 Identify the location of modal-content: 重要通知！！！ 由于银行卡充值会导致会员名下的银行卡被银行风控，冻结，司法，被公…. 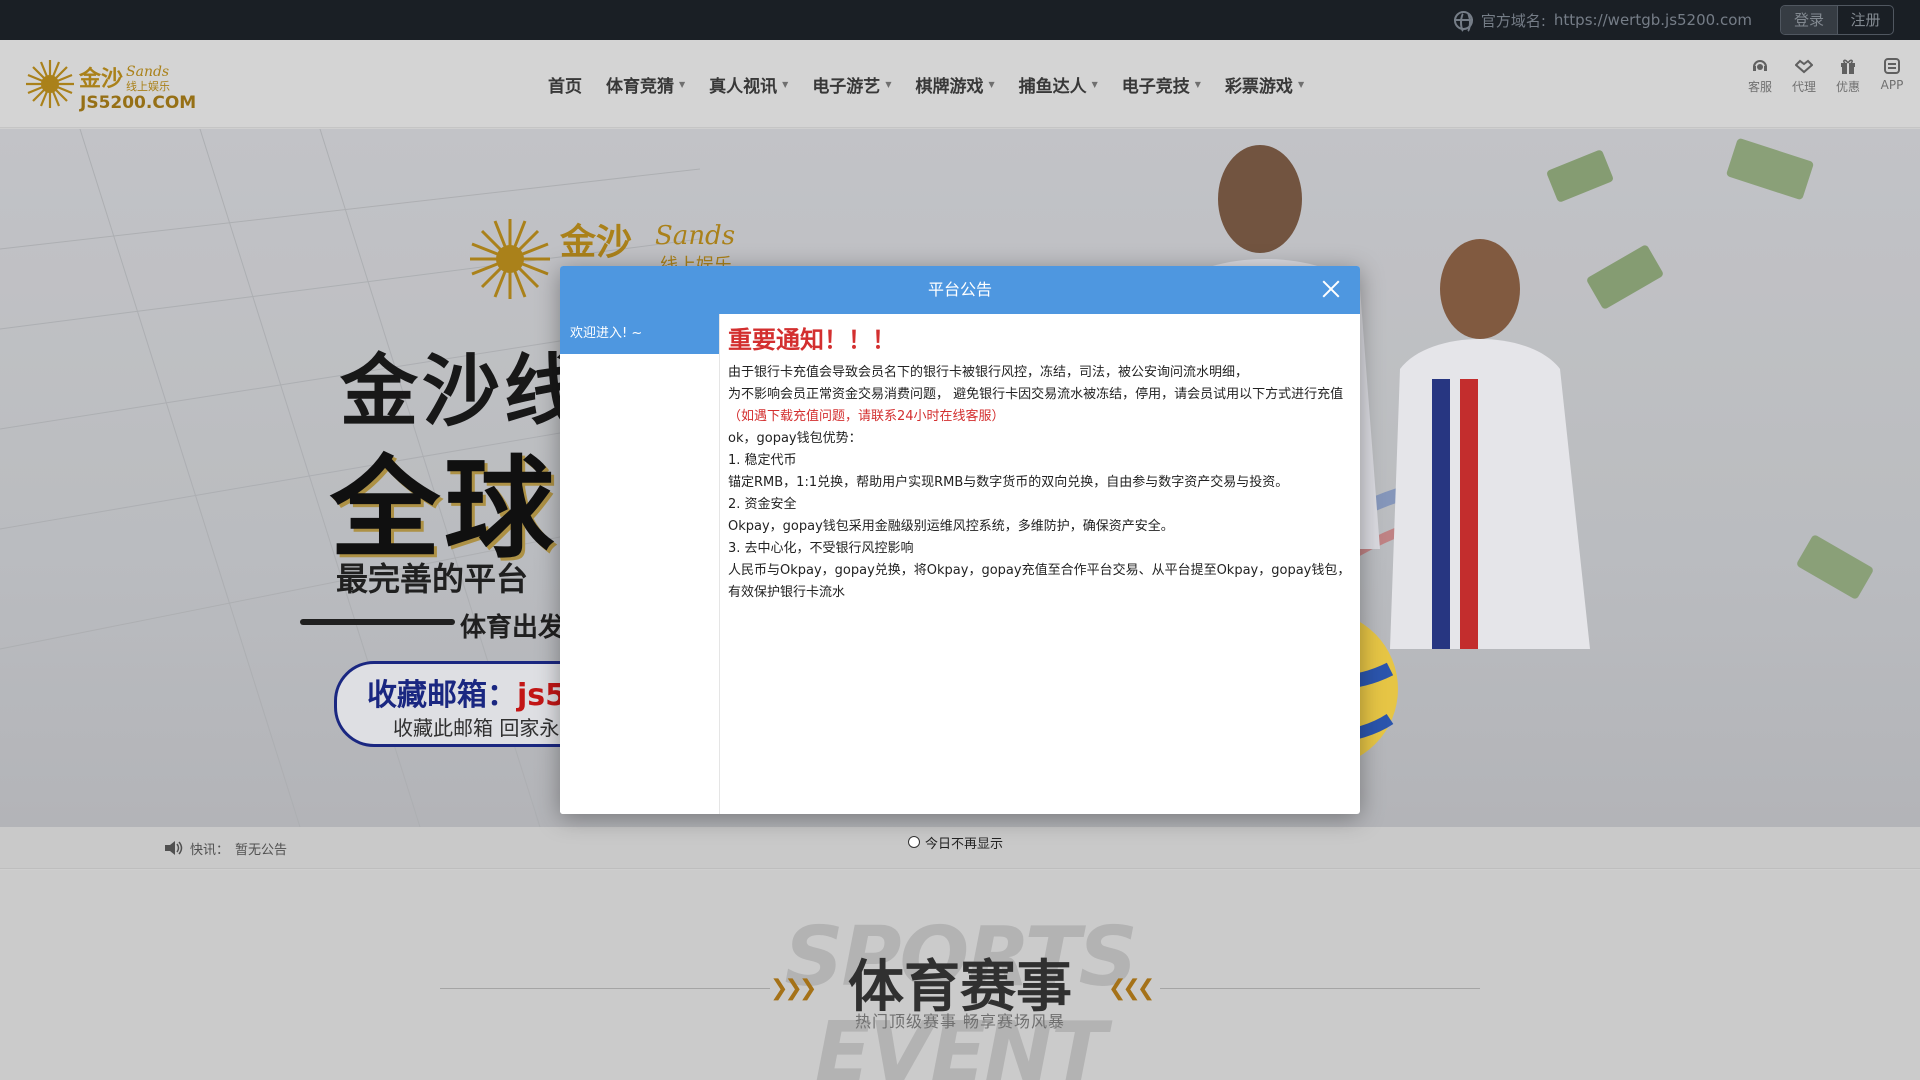
(1041, 566).